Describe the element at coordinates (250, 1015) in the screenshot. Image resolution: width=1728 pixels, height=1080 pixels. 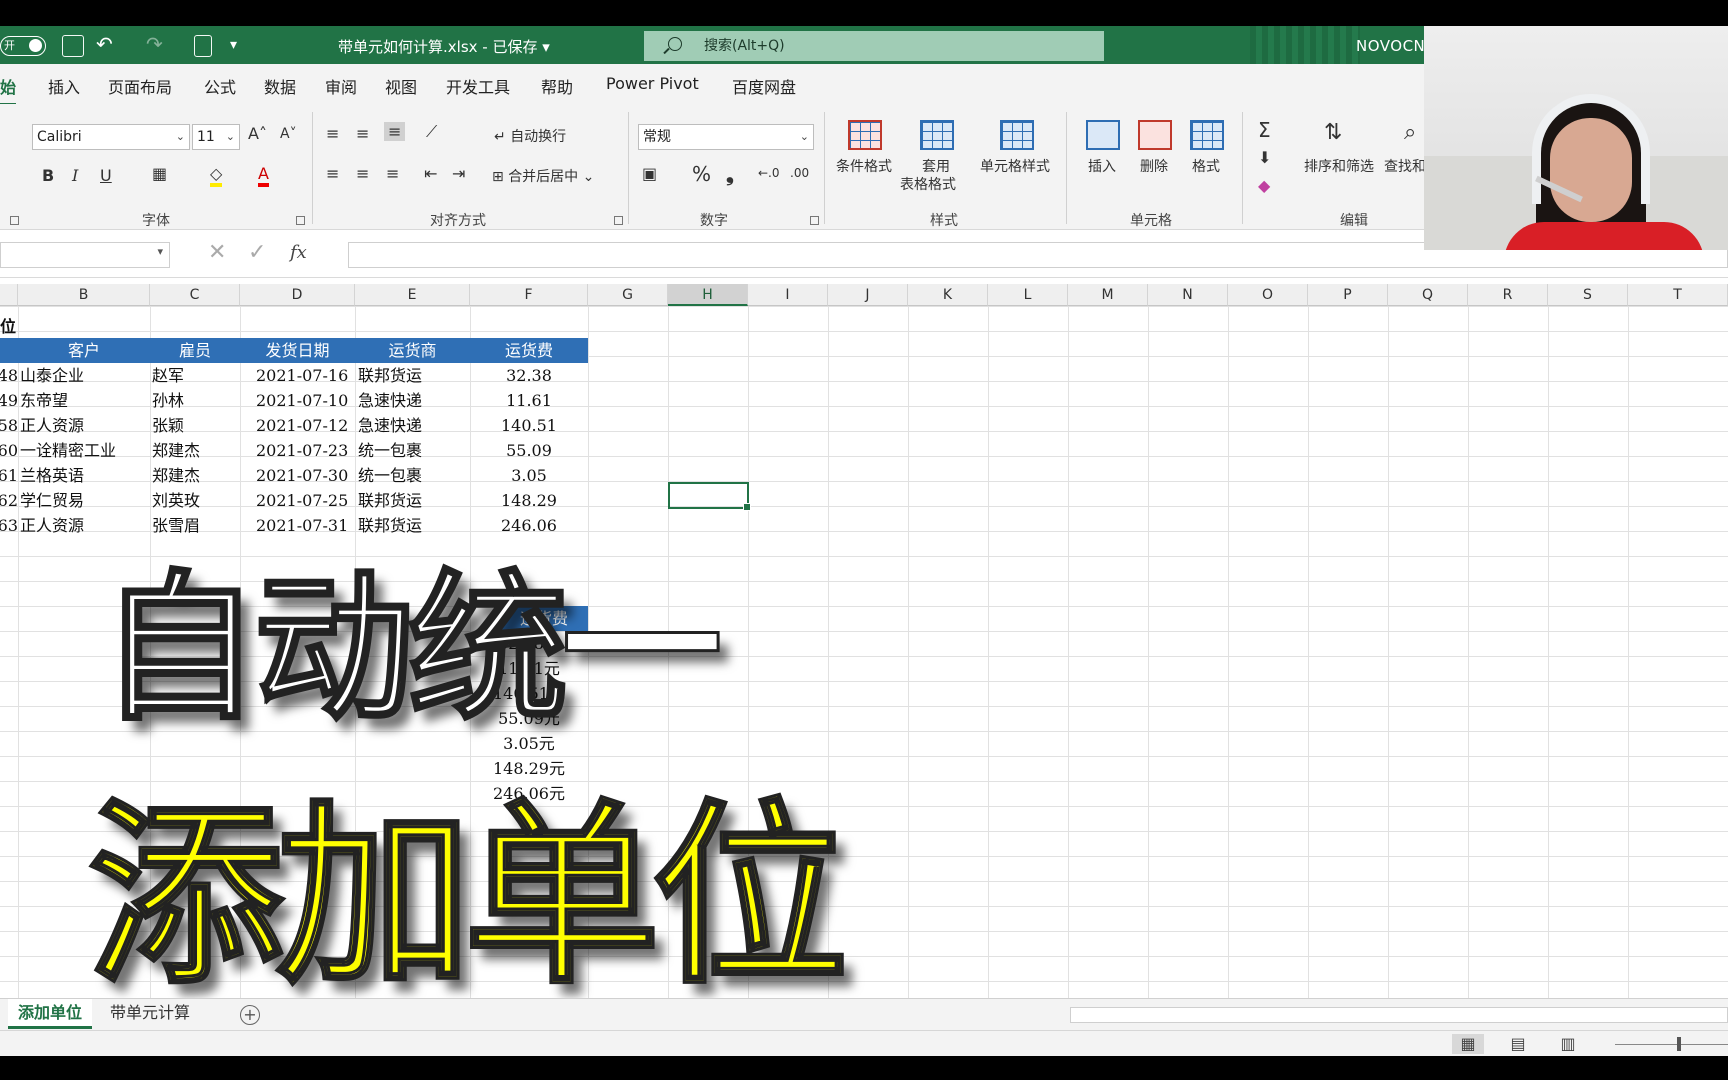
I see `add-sheet-icon: +` at that location.